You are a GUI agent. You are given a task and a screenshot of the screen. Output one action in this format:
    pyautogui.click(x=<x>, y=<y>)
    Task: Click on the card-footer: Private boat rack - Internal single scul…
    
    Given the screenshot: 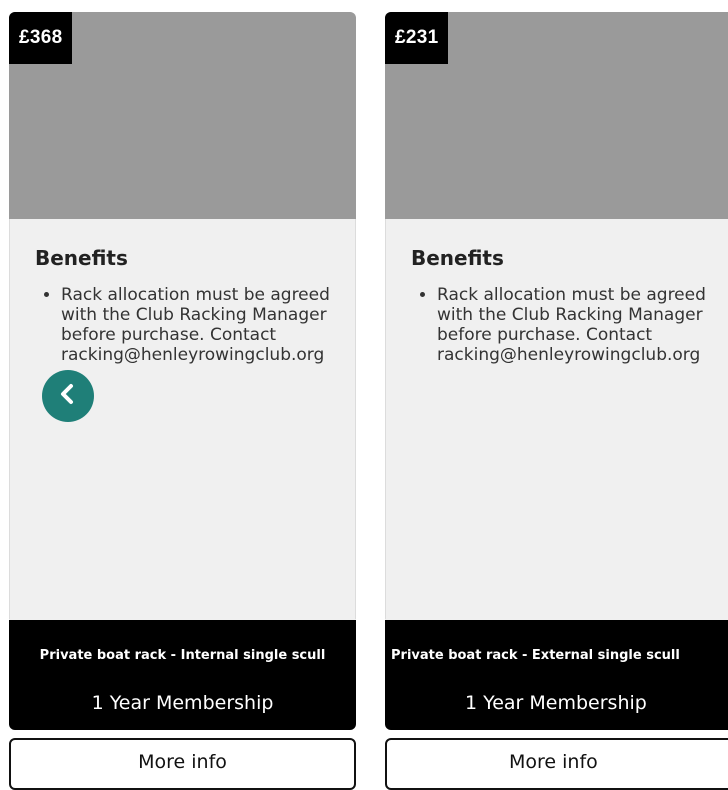 What is the action you would take?
    pyautogui.click(x=182, y=675)
    